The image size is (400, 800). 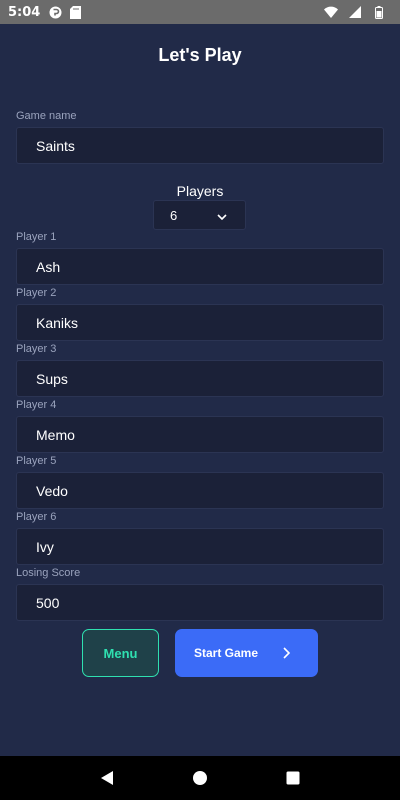 What do you see at coordinates (55, 12) in the screenshot?
I see `notification-icon` at bounding box center [55, 12].